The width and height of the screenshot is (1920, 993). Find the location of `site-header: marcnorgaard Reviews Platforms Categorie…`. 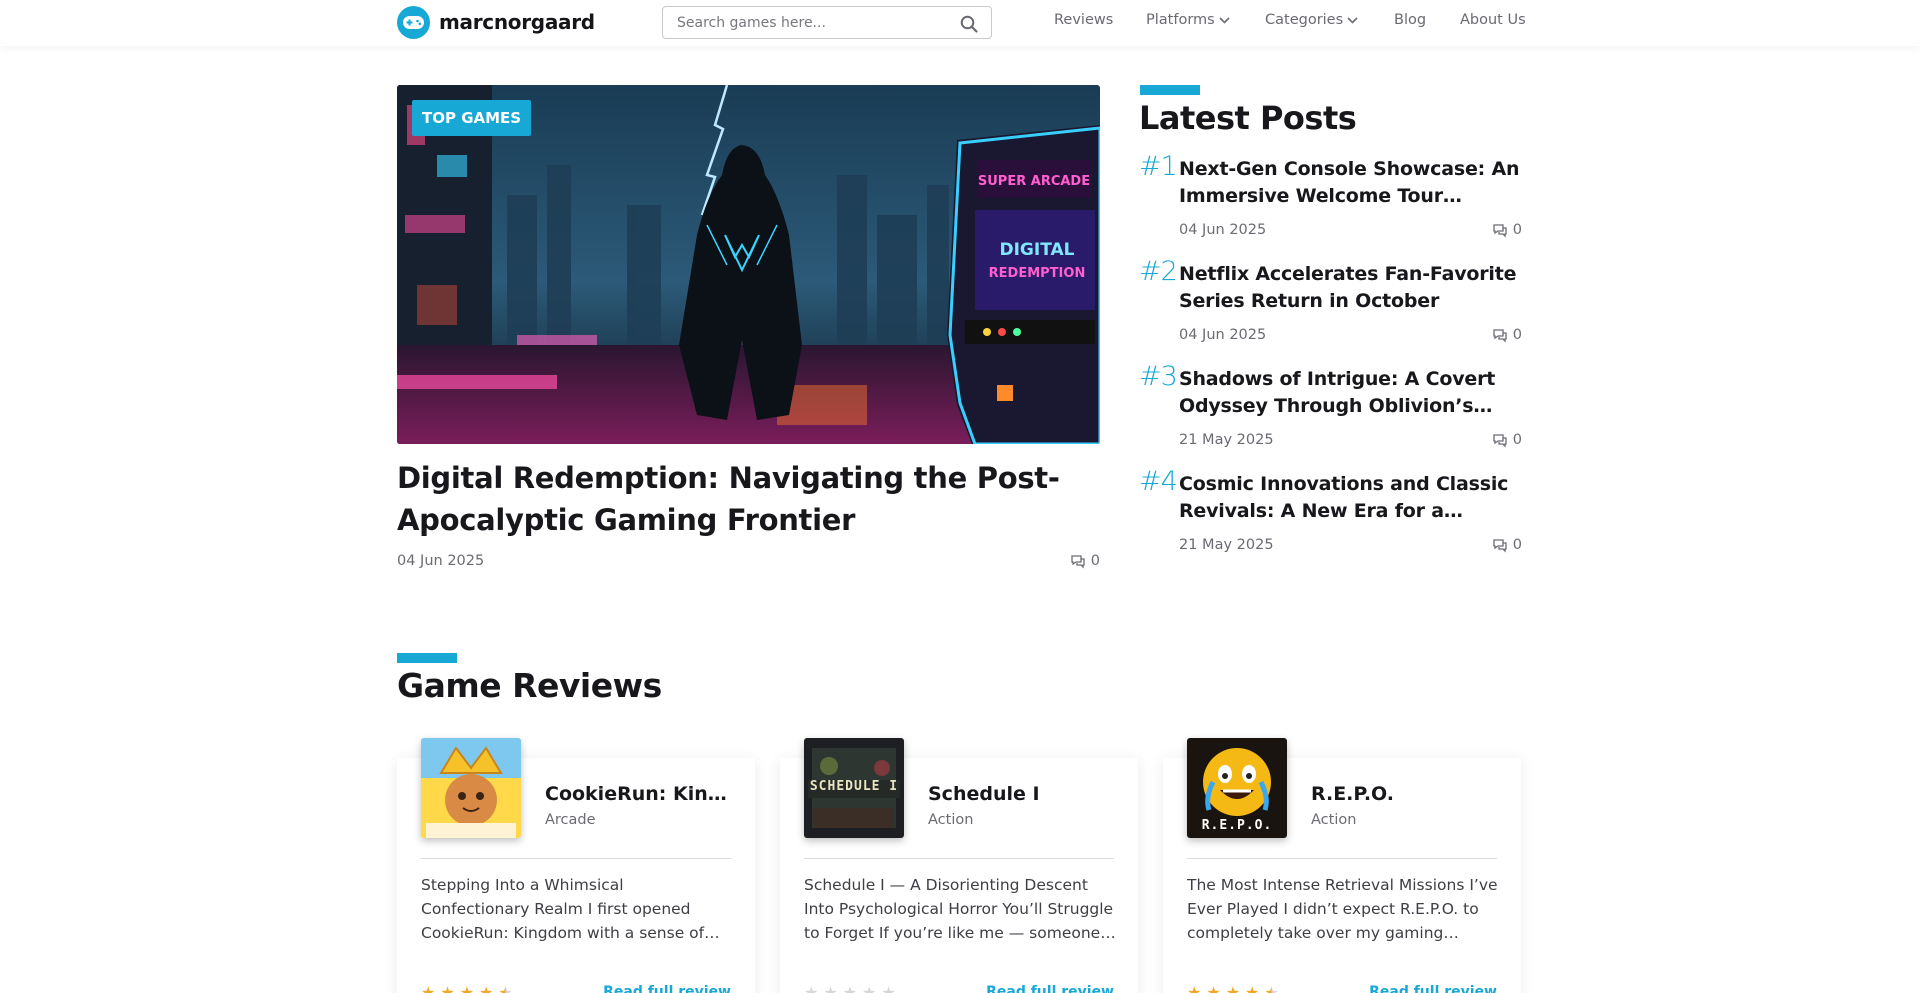

site-header: marcnorgaard Reviews Platforms Categorie… is located at coordinates (960, 23).